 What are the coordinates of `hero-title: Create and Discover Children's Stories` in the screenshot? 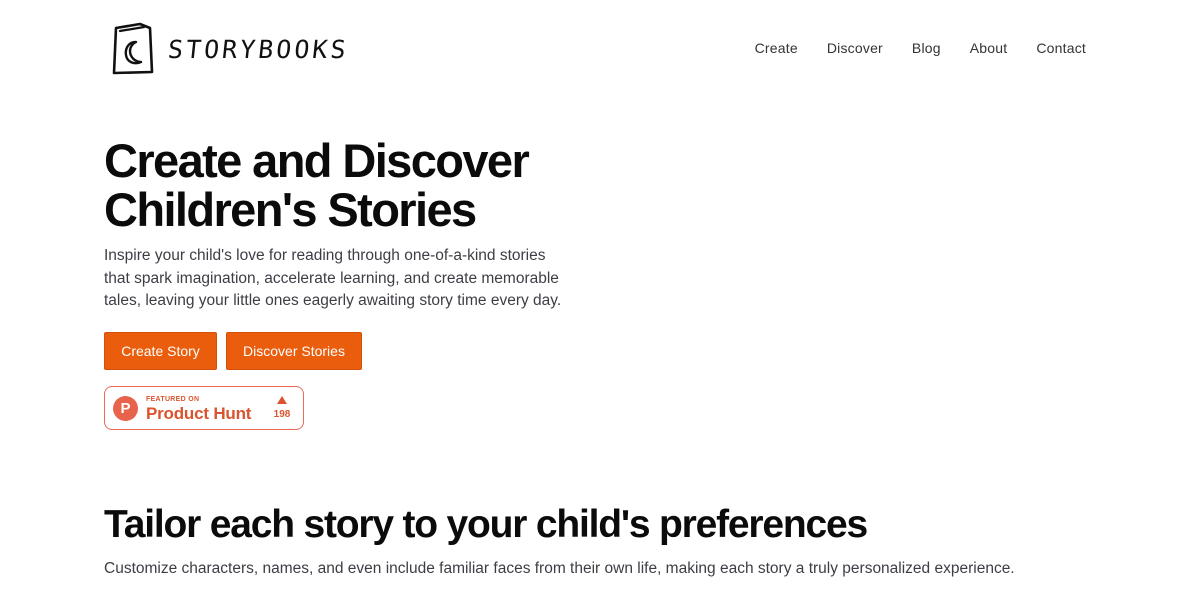 It's located at (317, 185).